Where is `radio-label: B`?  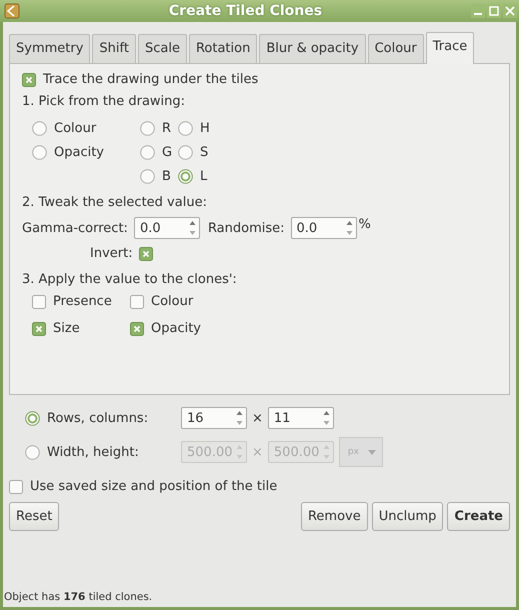 radio-label: B is located at coordinates (166, 176).